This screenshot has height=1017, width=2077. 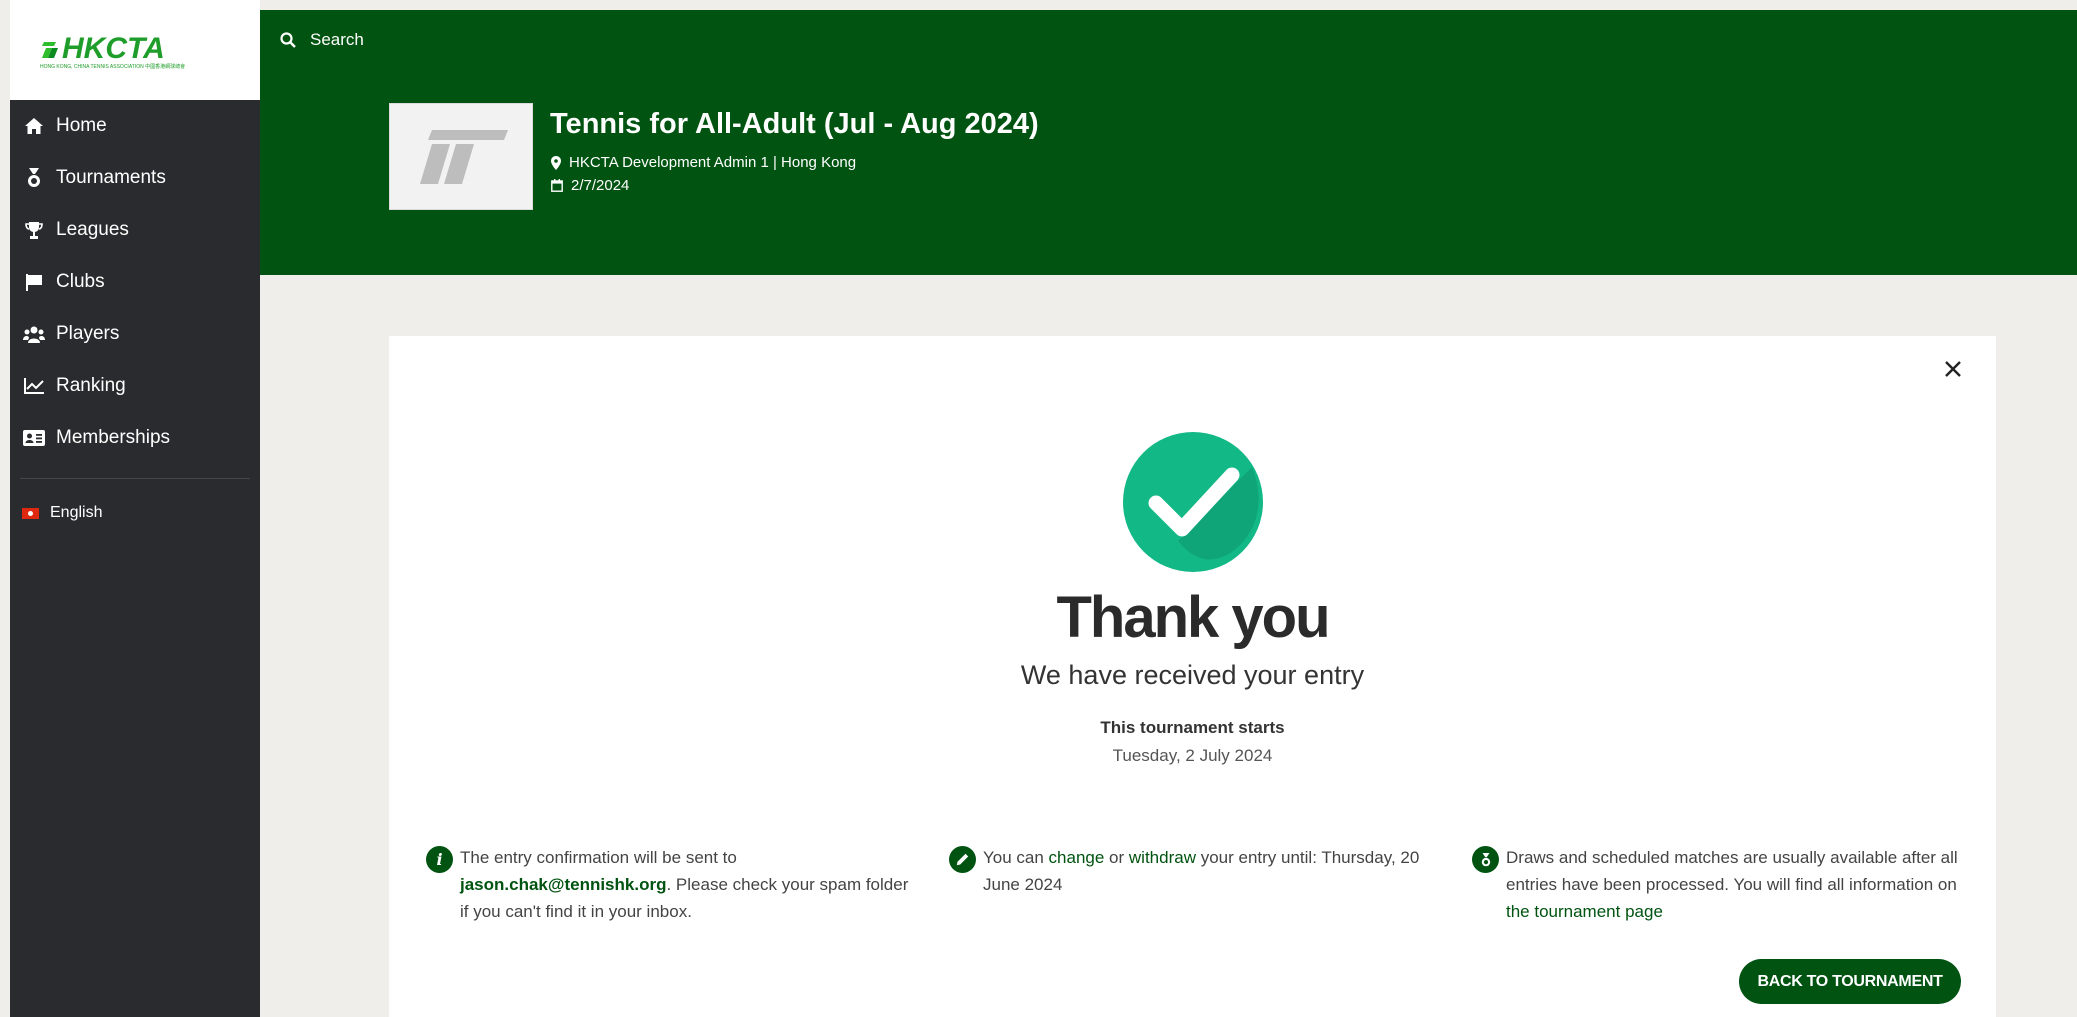 What do you see at coordinates (598, 857) in the screenshot?
I see `info-email-prefix: The entry confirmation will be sent to` at bounding box center [598, 857].